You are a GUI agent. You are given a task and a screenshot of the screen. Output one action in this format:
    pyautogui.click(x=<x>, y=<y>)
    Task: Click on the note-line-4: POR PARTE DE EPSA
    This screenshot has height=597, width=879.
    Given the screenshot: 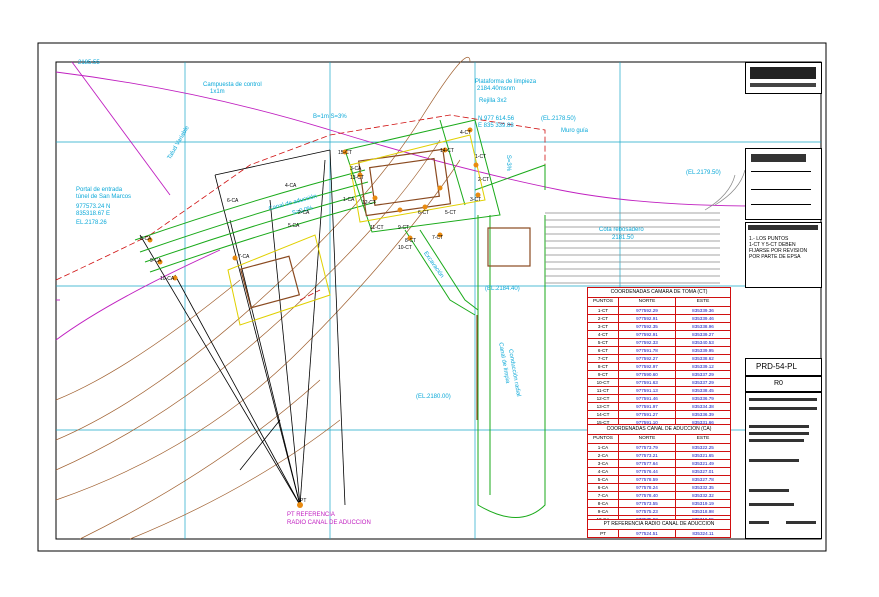 What is the action you would take?
    pyautogui.click(x=775, y=257)
    